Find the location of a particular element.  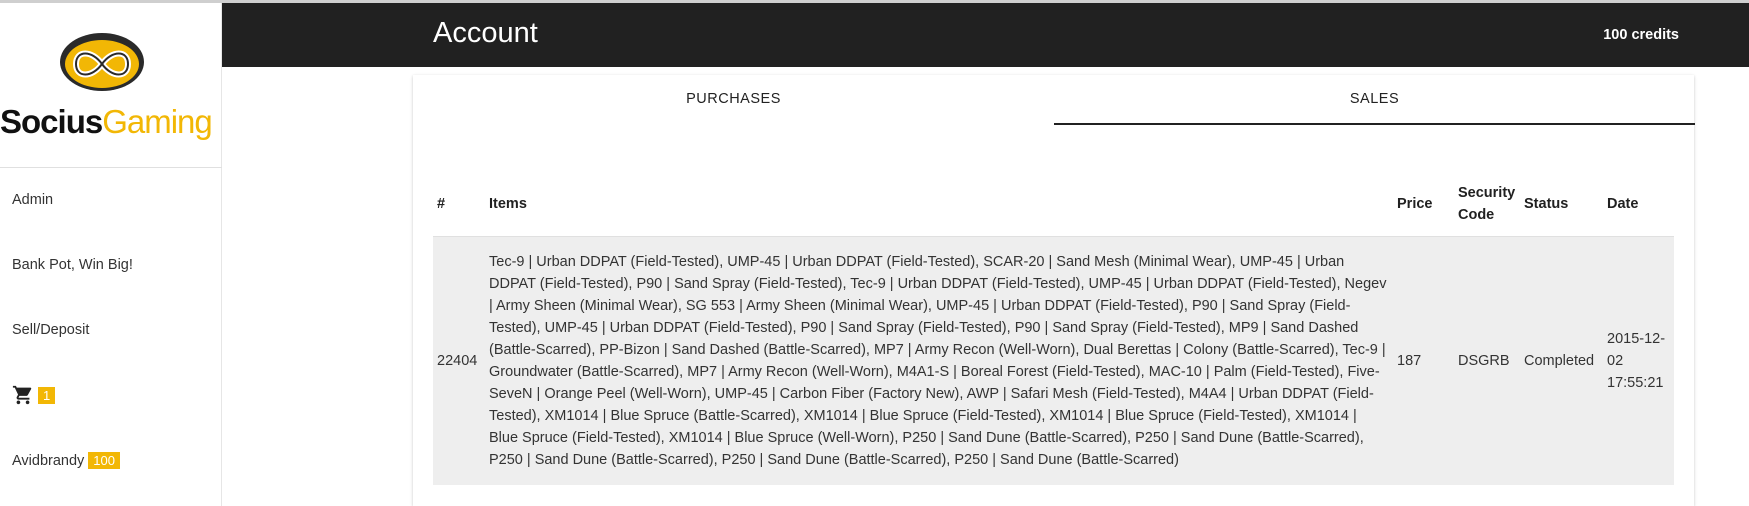

brand-name-part1: Socius is located at coordinates (51, 121).